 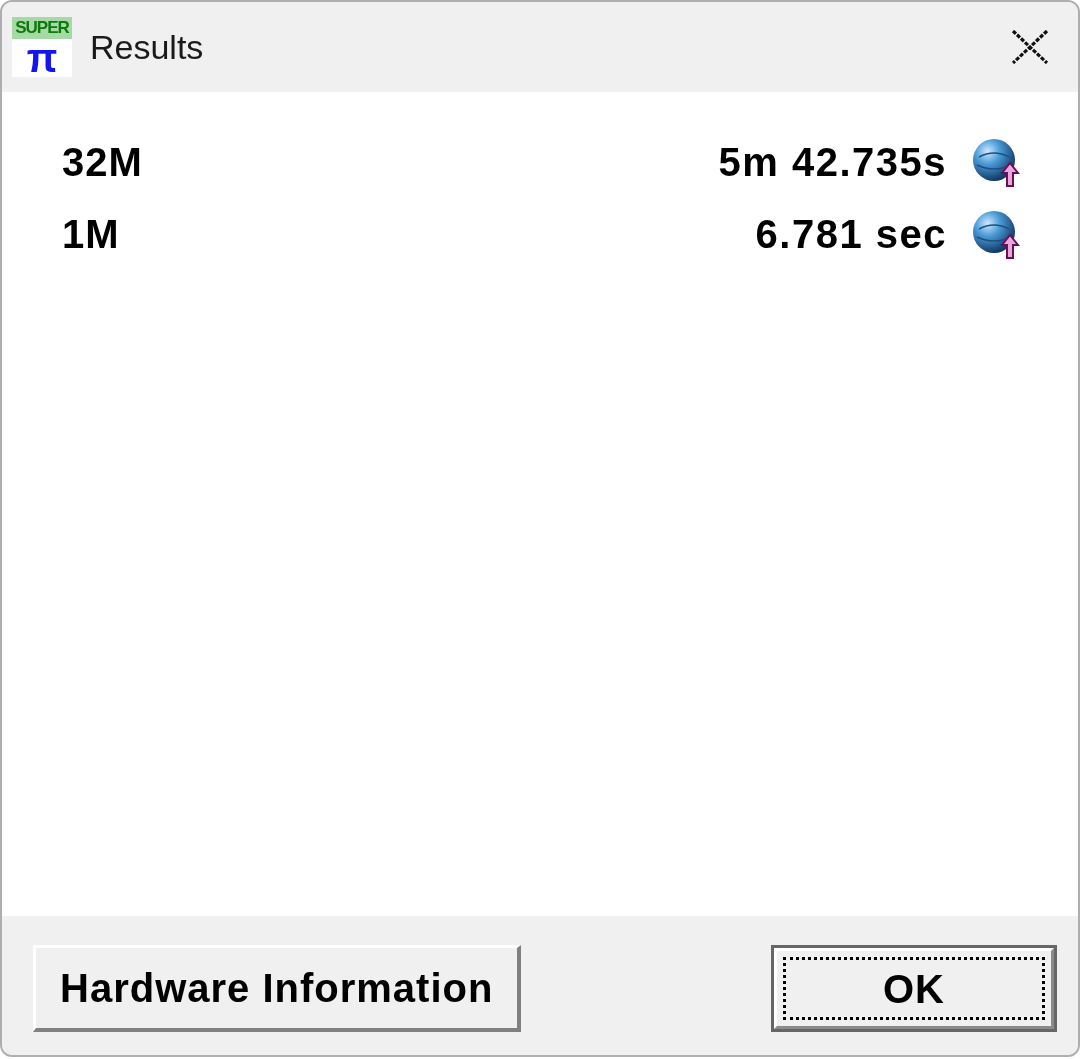 What do you see at coordinates (851, 234) in the screenshot?
I see `result-time: 6.781 sec` at bounding box center [851, 234].